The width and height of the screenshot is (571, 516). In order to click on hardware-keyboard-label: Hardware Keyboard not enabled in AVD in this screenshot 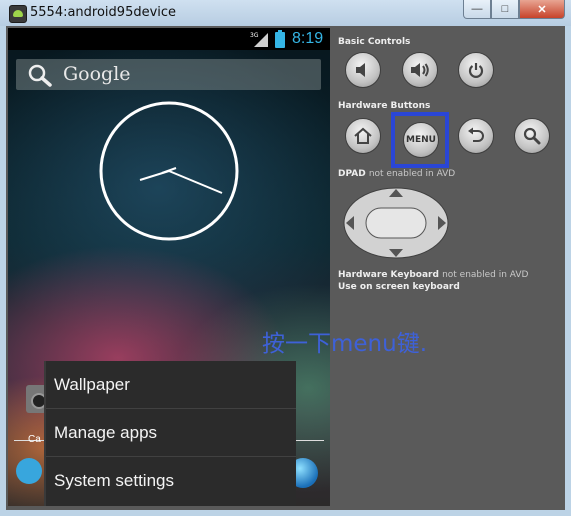, I will do `click(433, 275)`.